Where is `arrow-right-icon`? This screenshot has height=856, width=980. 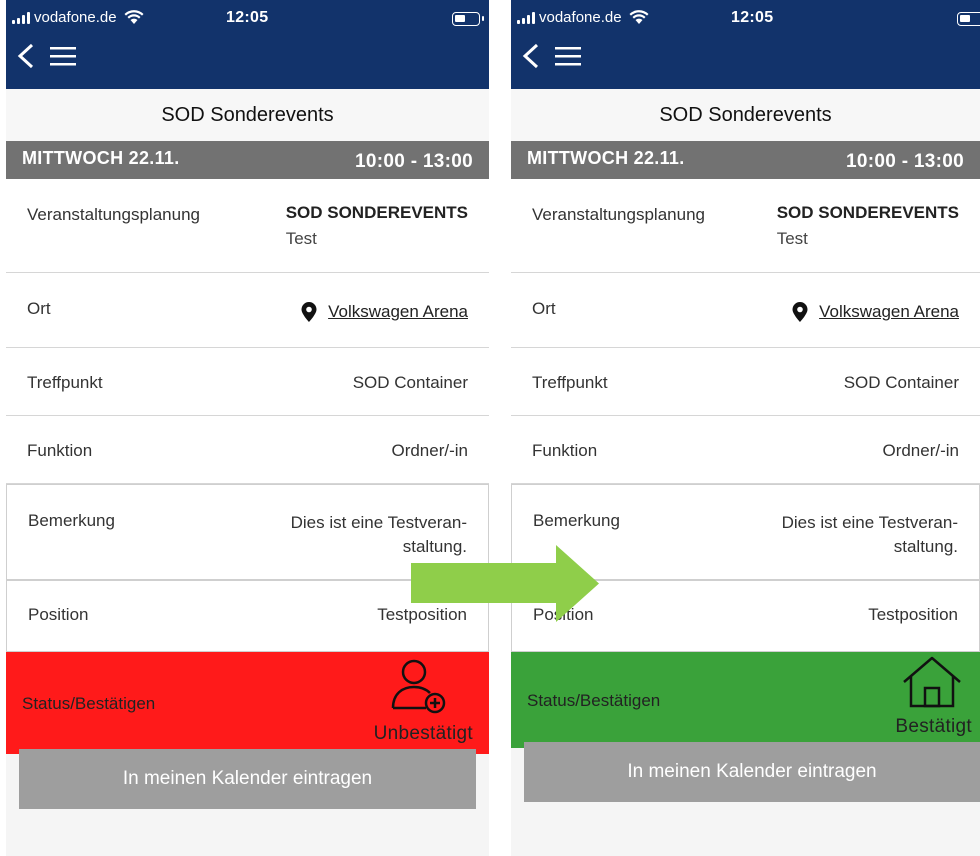
arrow-right-icon is located at coordinates (505, 583).